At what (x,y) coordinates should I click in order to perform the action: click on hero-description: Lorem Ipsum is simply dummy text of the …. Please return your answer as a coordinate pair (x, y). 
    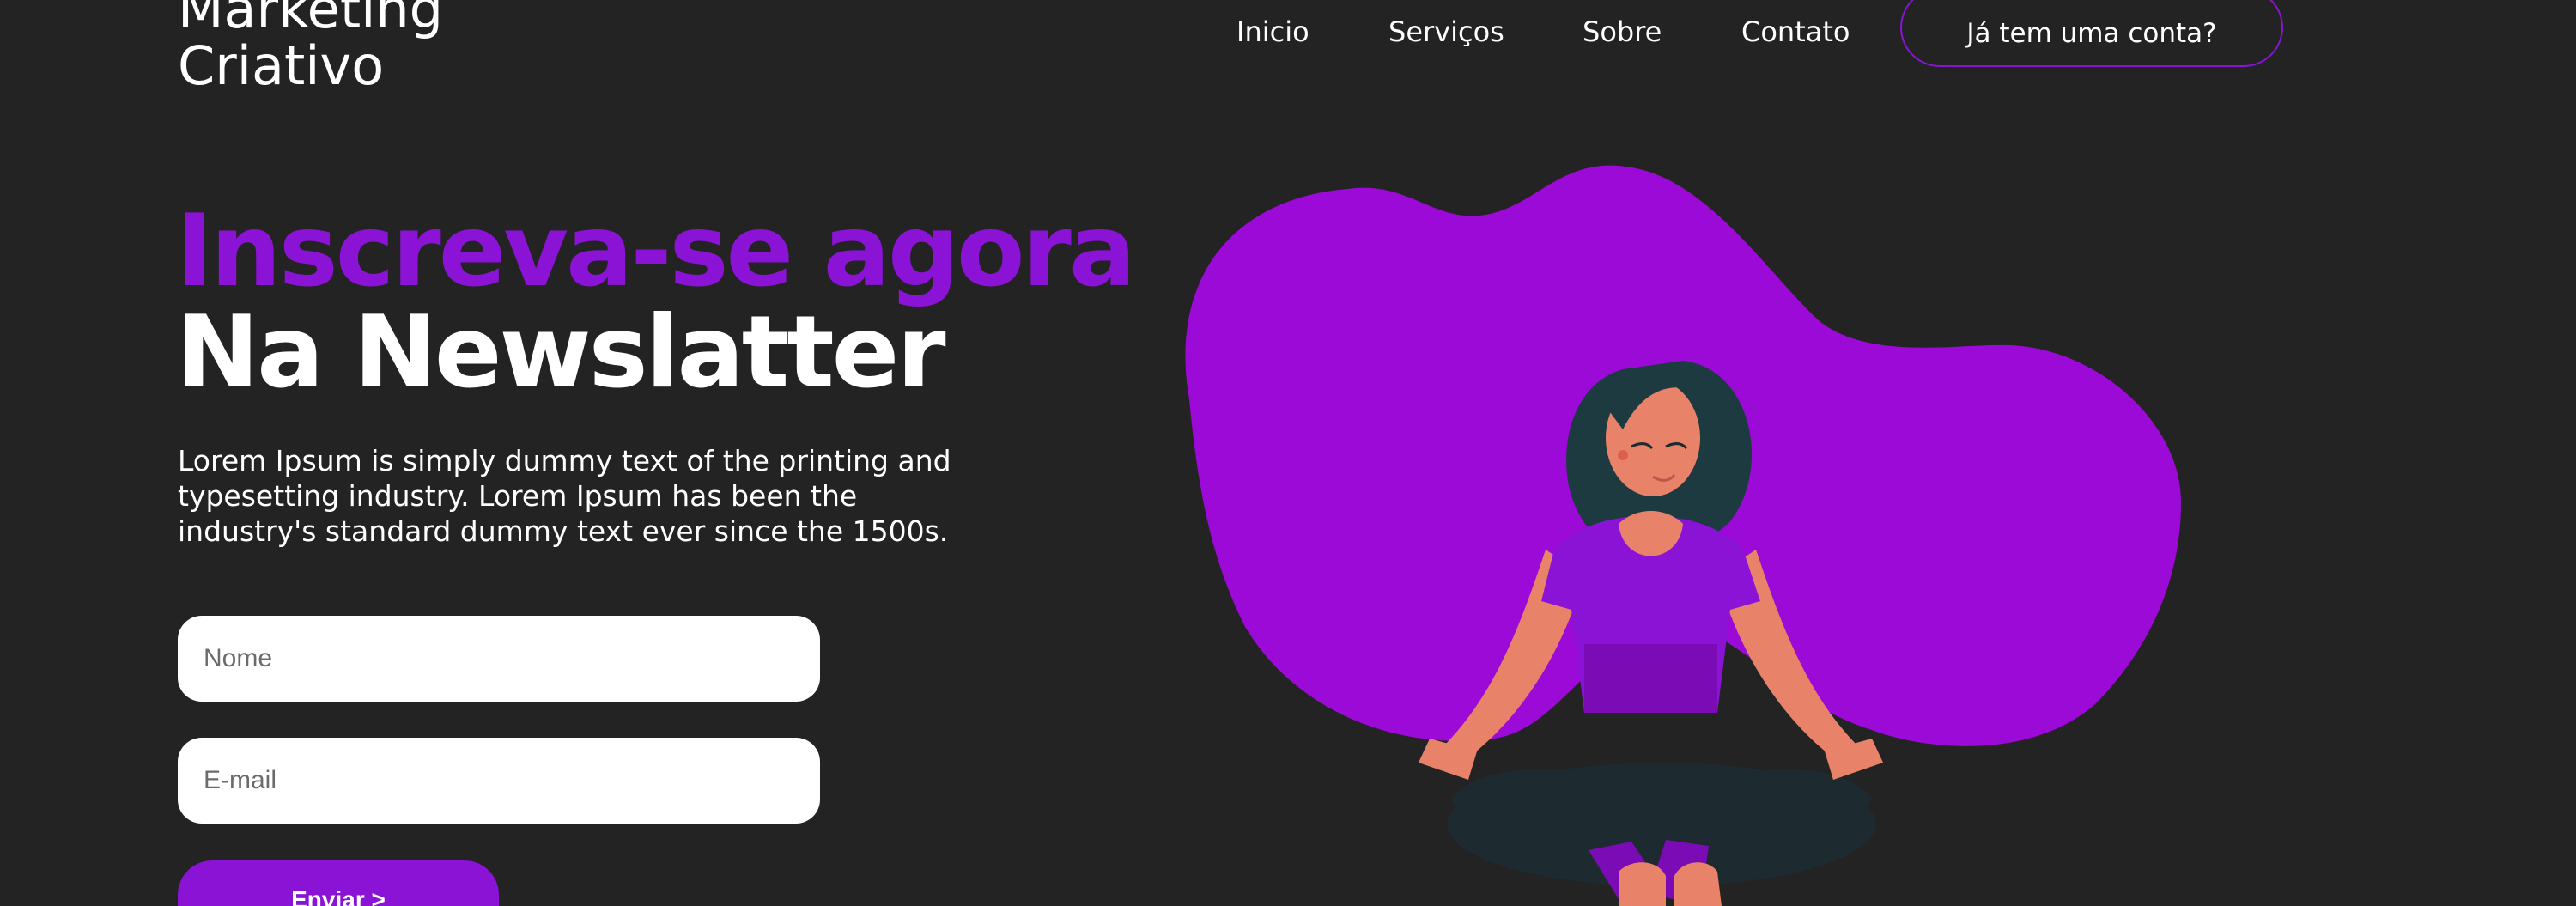
    Looking at the image, I should click on (565, 496).